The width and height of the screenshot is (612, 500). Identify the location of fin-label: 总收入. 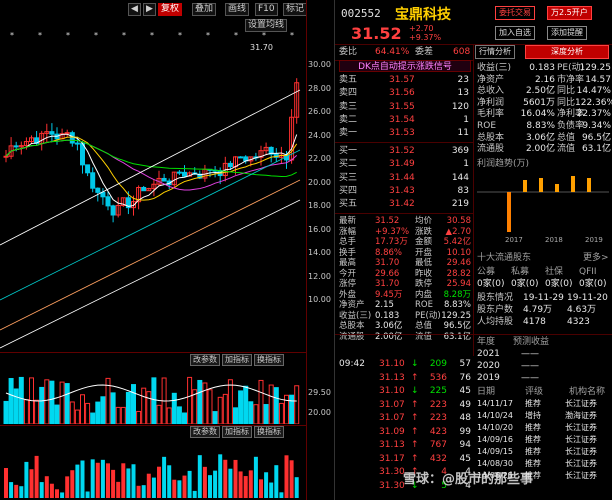
(491, 91).